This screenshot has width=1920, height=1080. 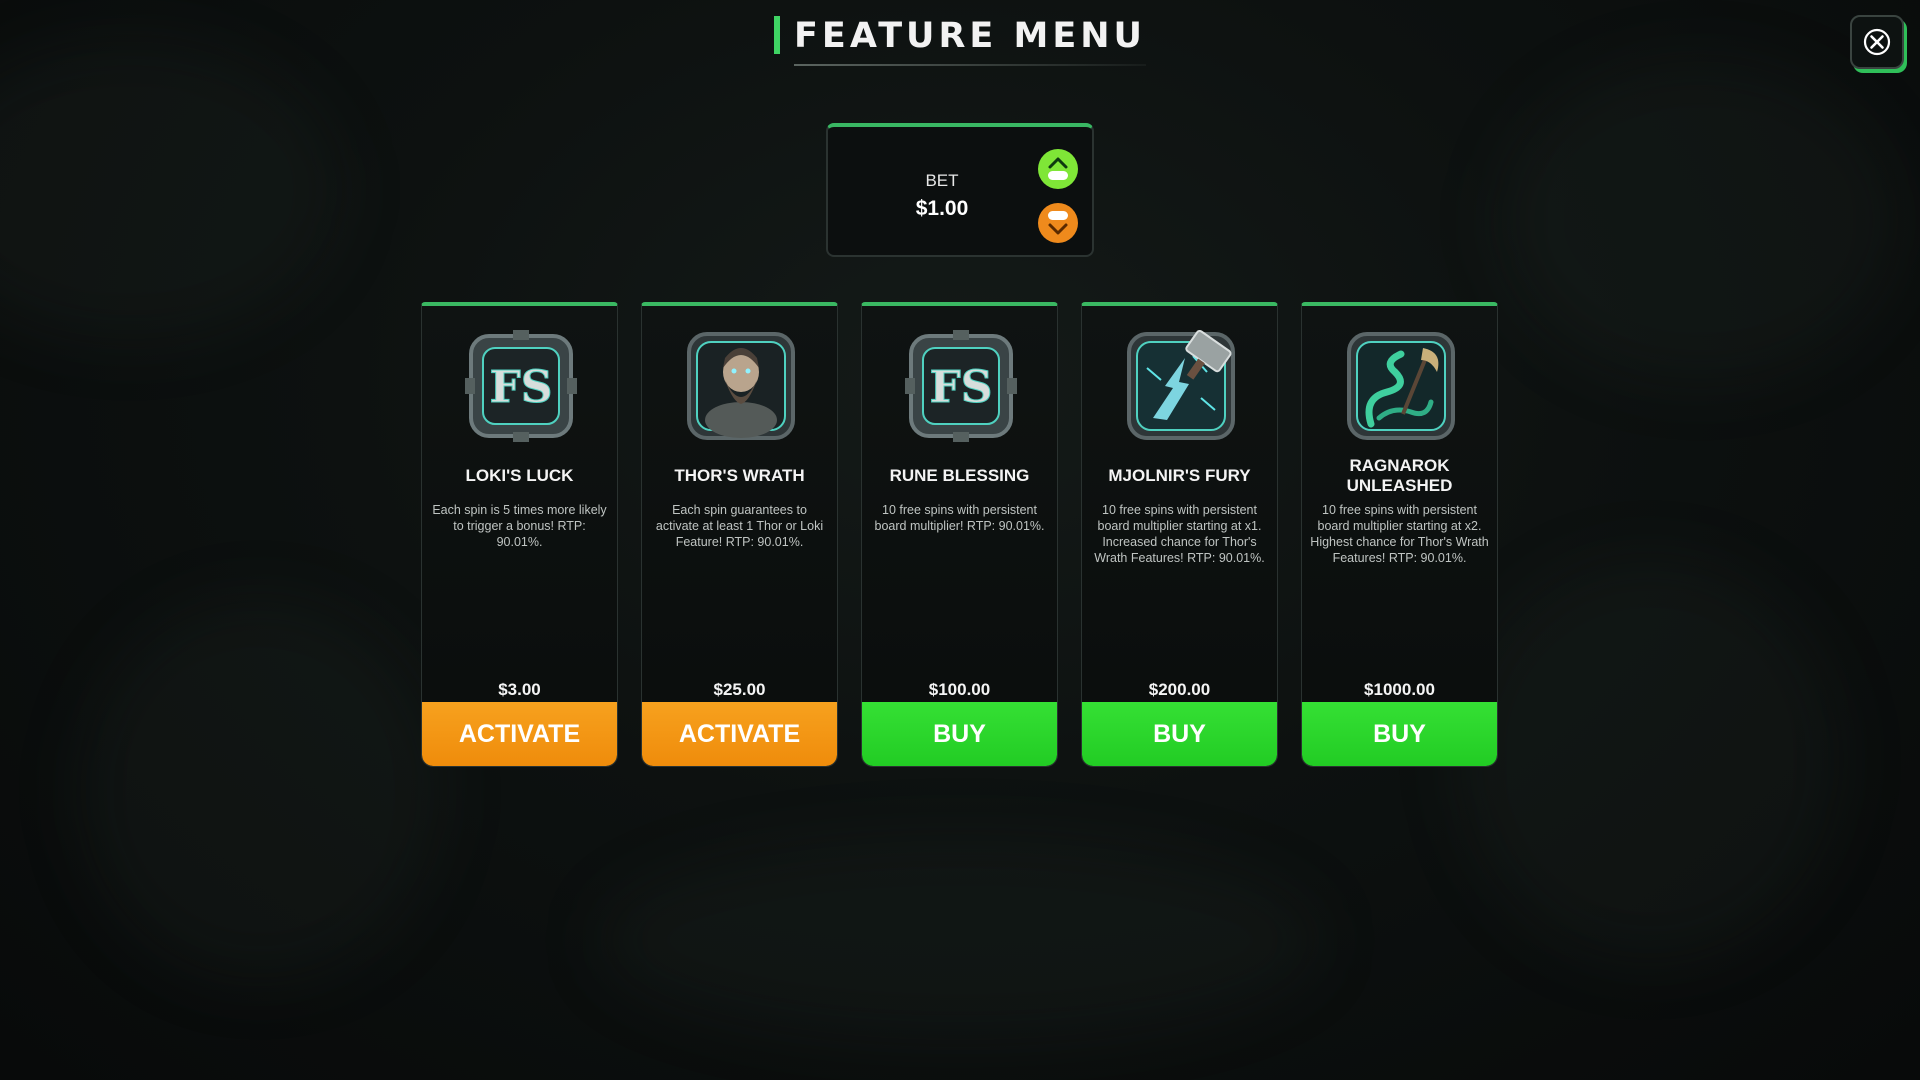 I want to click on page-title: FEATURE MENU, so click(x=960, y=41).